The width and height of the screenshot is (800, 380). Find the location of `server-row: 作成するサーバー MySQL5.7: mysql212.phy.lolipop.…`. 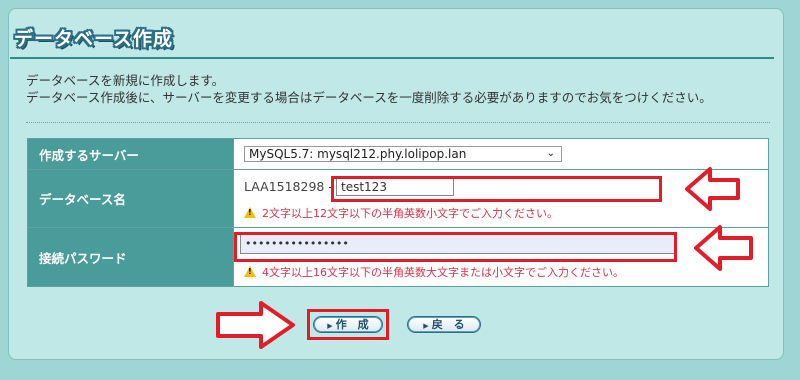

server-row: 作成するサーバー MySQL5.7: mysql212.phy.lolipop.… is located at coordinates (398, 154).